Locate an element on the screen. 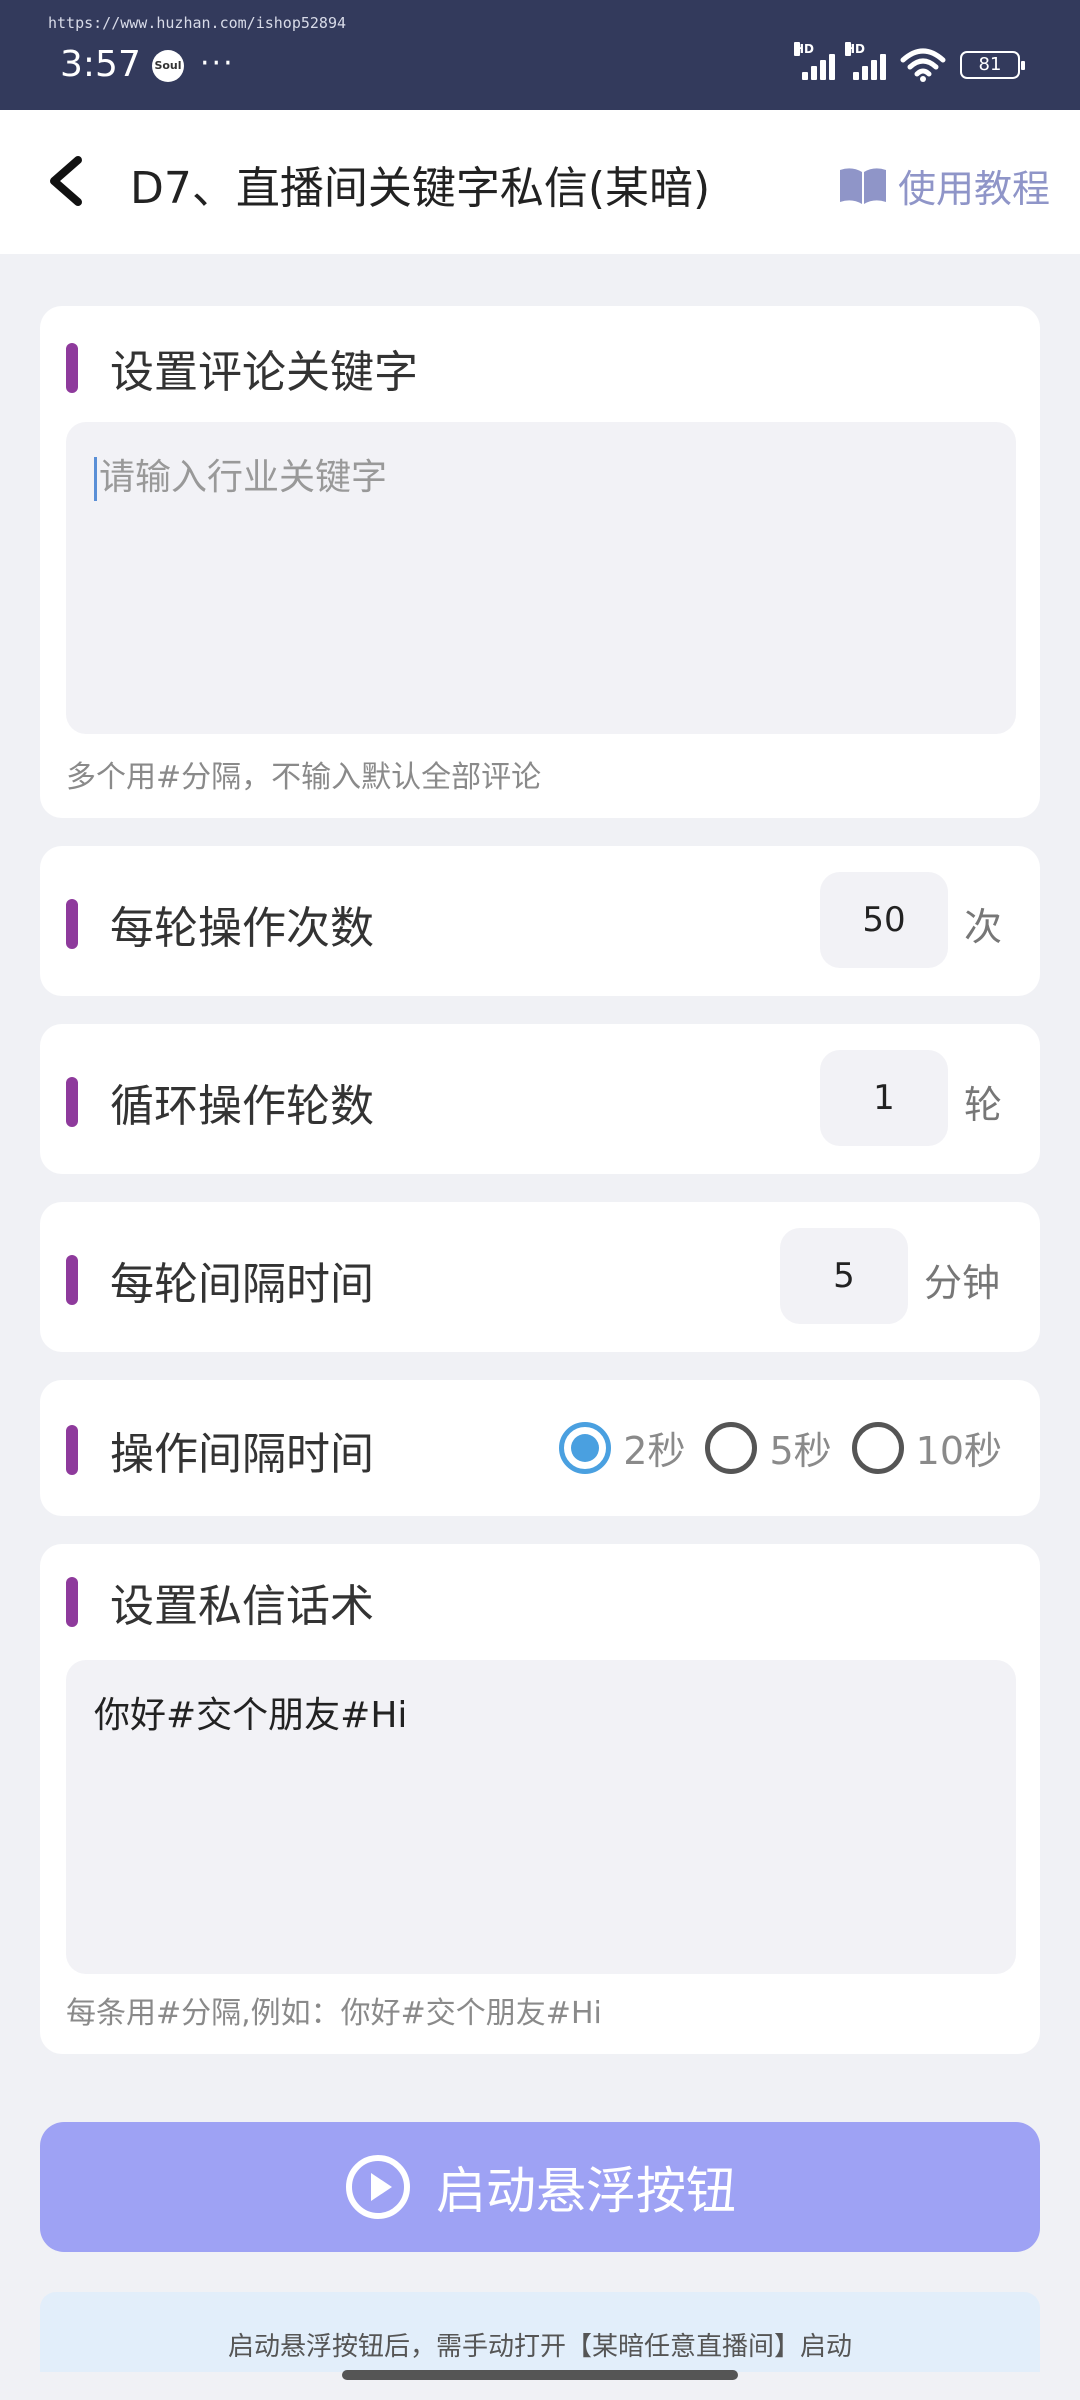 Image resolution: width=1080 pixels, height=2400 pixels. page-title: D7、直播间关键字私信(某暗) is located at coordinates (420, 188).